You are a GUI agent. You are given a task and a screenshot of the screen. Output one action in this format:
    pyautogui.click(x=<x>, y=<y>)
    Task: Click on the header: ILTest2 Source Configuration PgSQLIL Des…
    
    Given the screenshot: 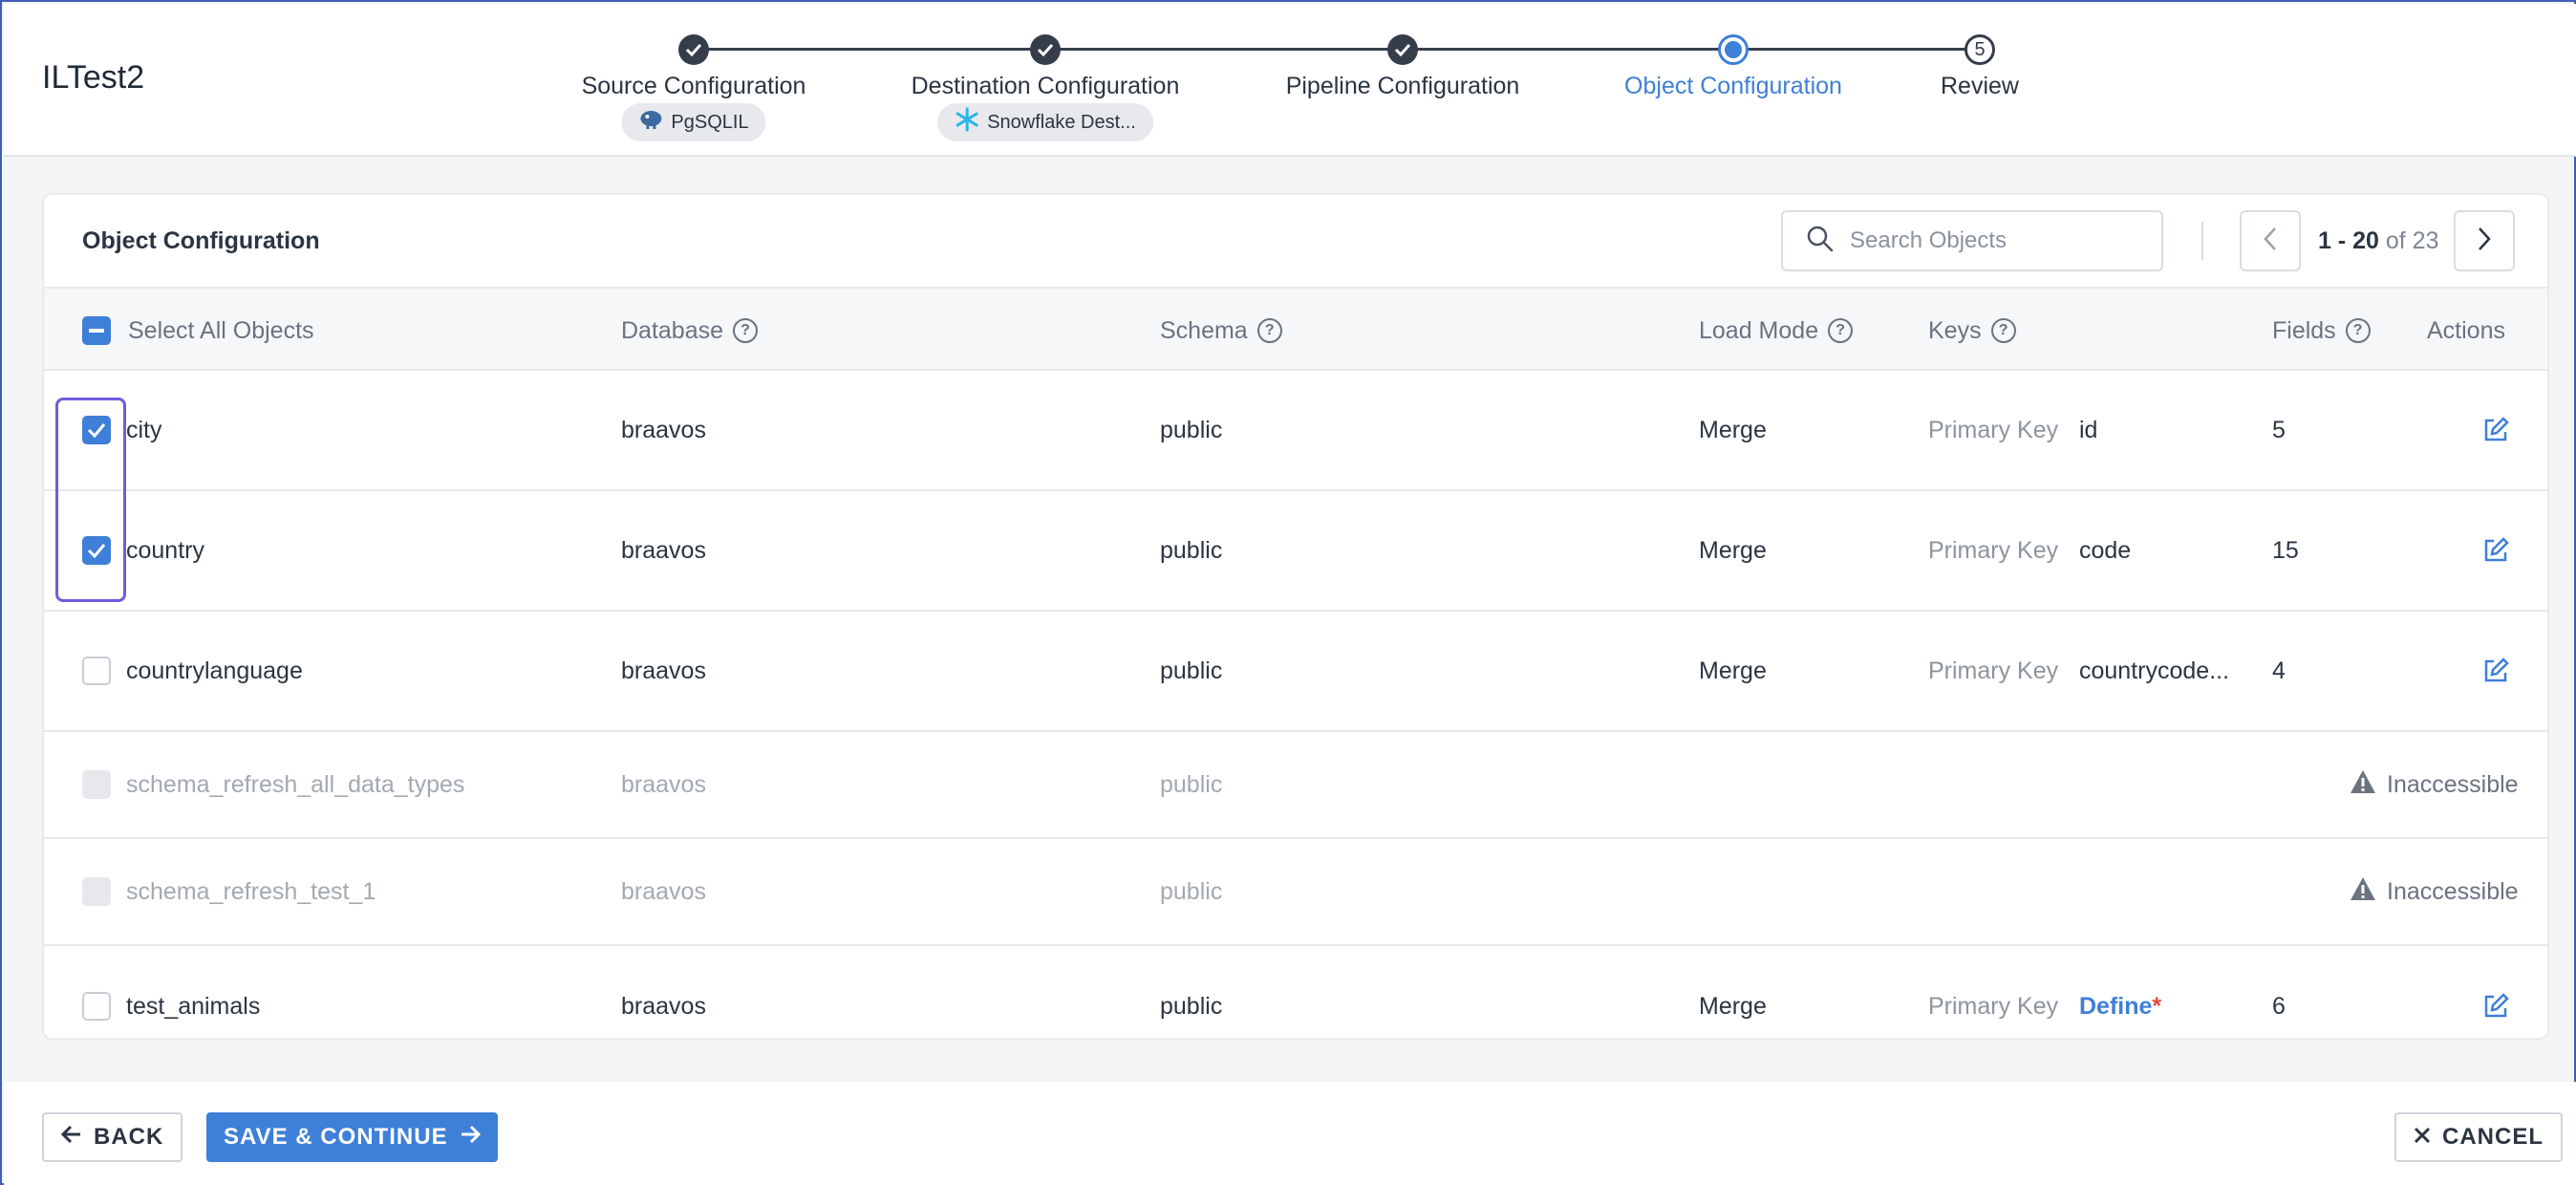 What is the action you would take?
    pyautogui.click(x=1290, y=81)
    